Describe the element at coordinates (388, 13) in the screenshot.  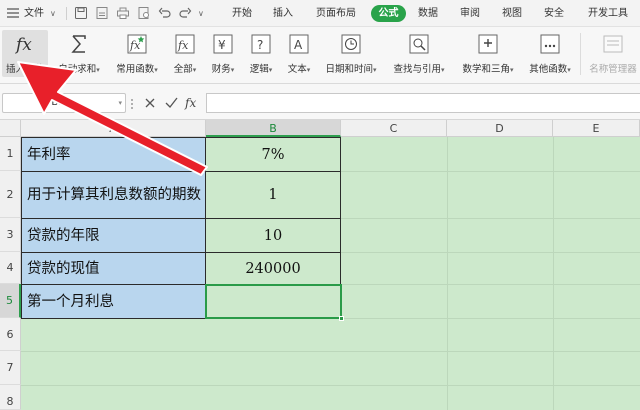
I see `tab-formulas: 公式` at that location.